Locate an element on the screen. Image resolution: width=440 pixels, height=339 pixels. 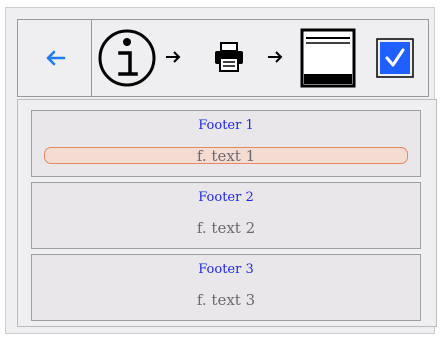
back-button is located at coordinates (55, 58).